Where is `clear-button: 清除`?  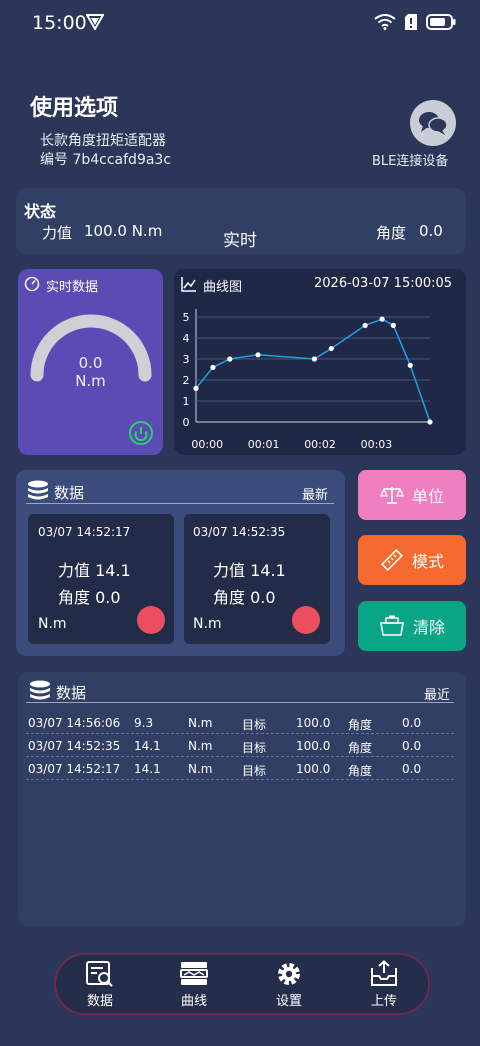
clear-button: 清除 is located at coordinates (412, 626).